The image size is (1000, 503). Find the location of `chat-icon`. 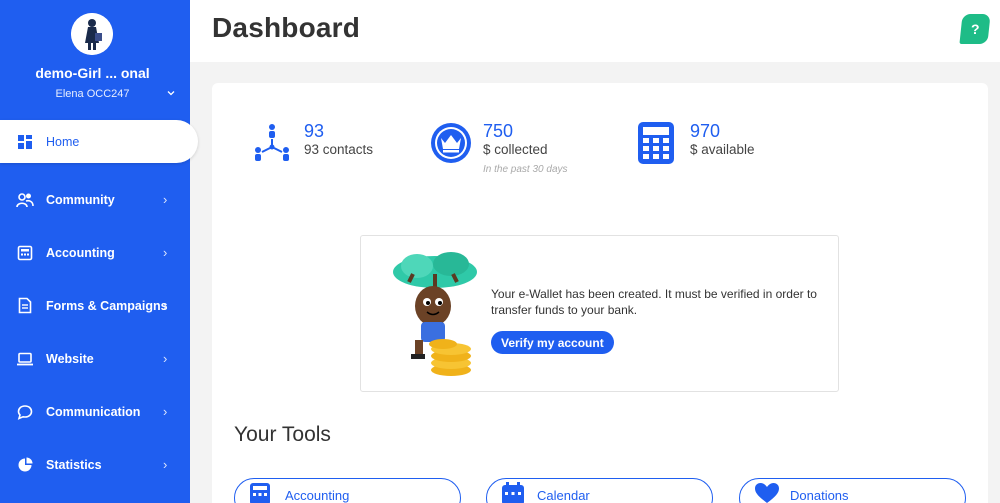

chat-icon is located at coordinates (25, 412).